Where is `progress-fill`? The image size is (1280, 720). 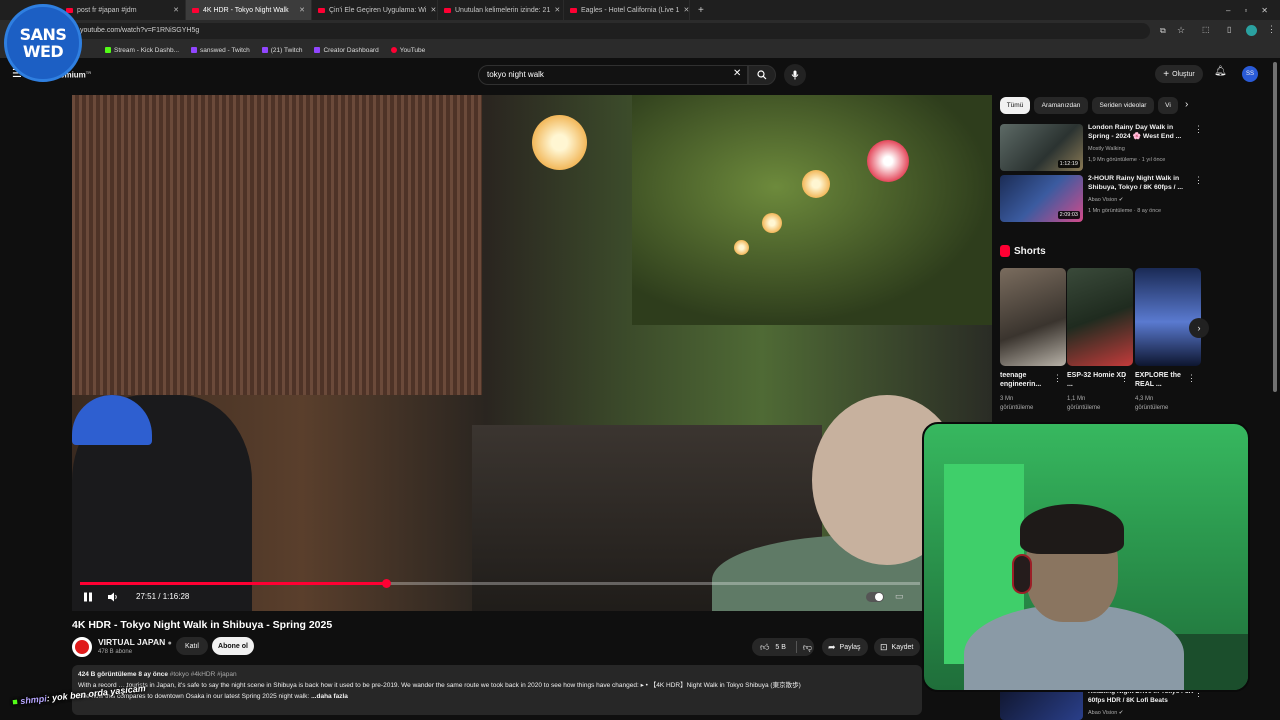 progress-fill is located at coordinates (233, 583).